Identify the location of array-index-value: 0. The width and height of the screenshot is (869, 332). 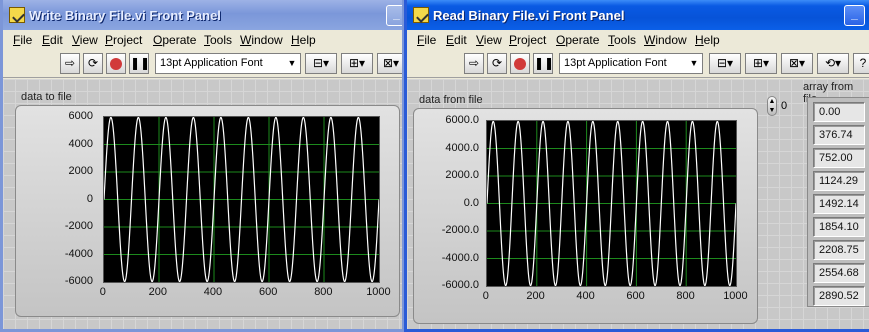
(784, 106).